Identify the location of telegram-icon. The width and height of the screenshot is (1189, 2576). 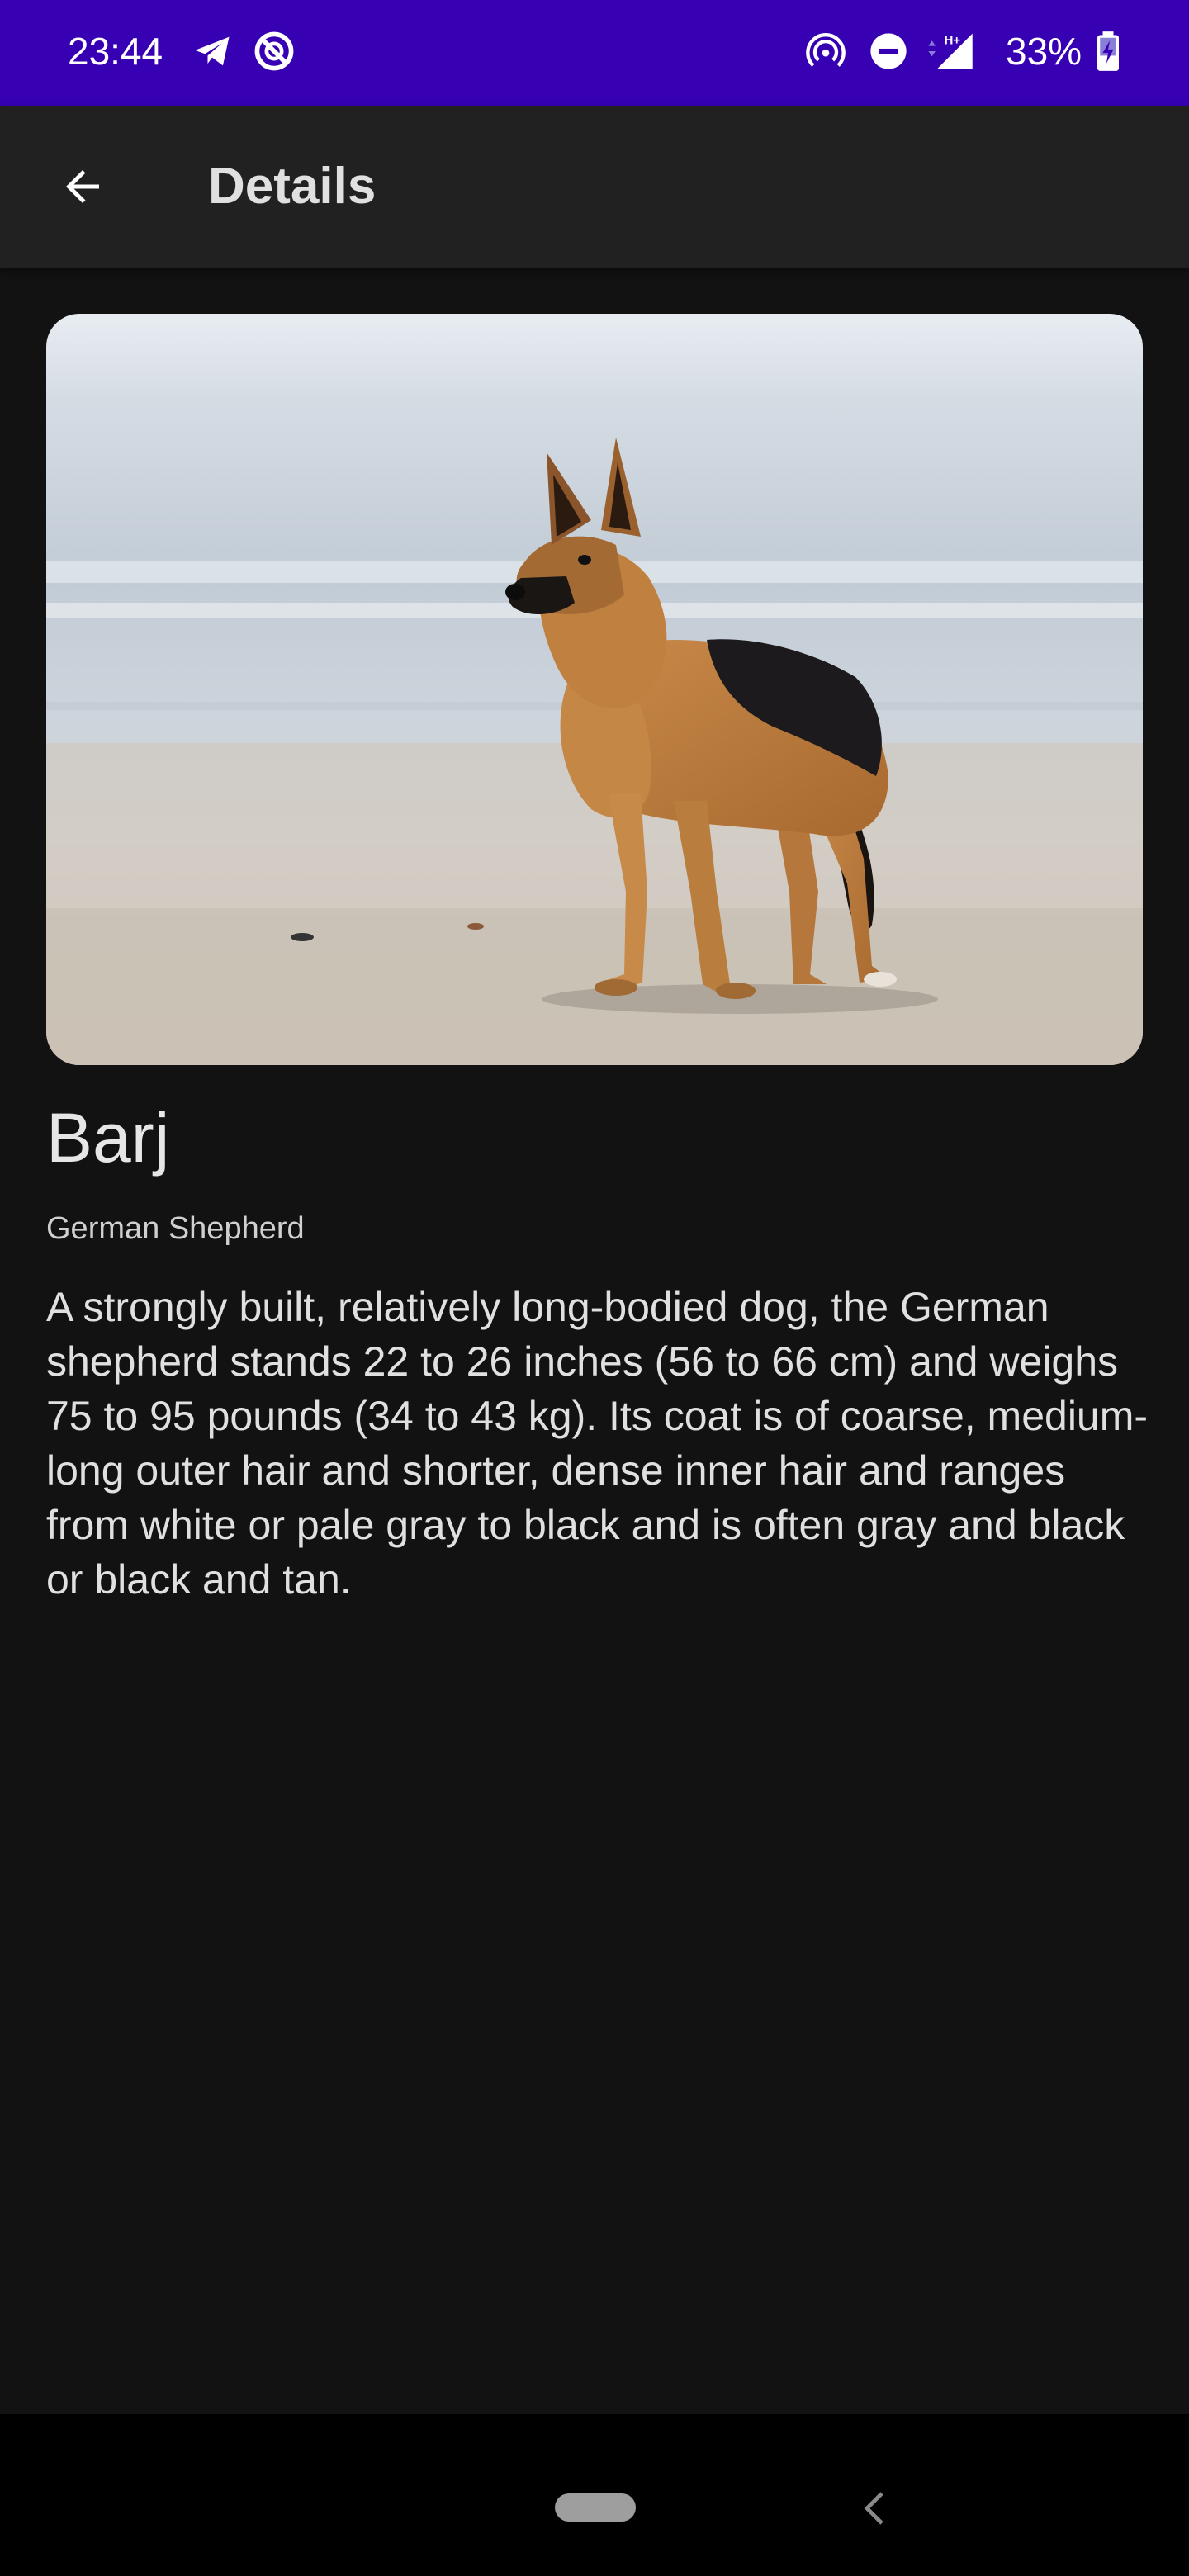
(212, 51).